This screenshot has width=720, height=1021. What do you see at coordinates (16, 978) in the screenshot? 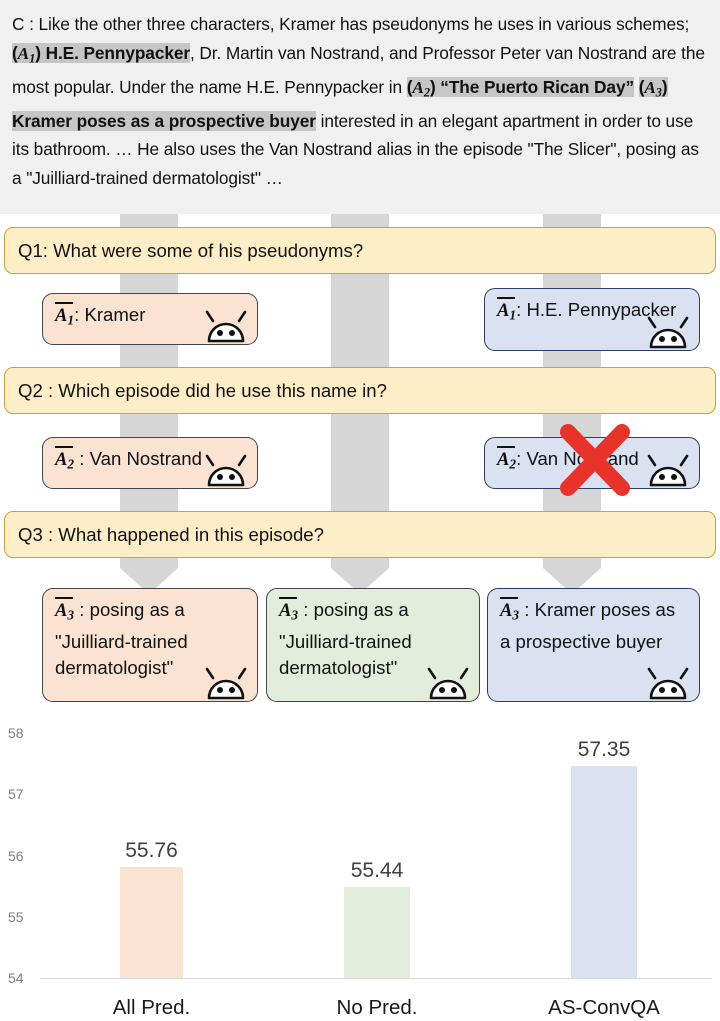
I see `y-tick-54: 54` at bounding box center [16, 978].